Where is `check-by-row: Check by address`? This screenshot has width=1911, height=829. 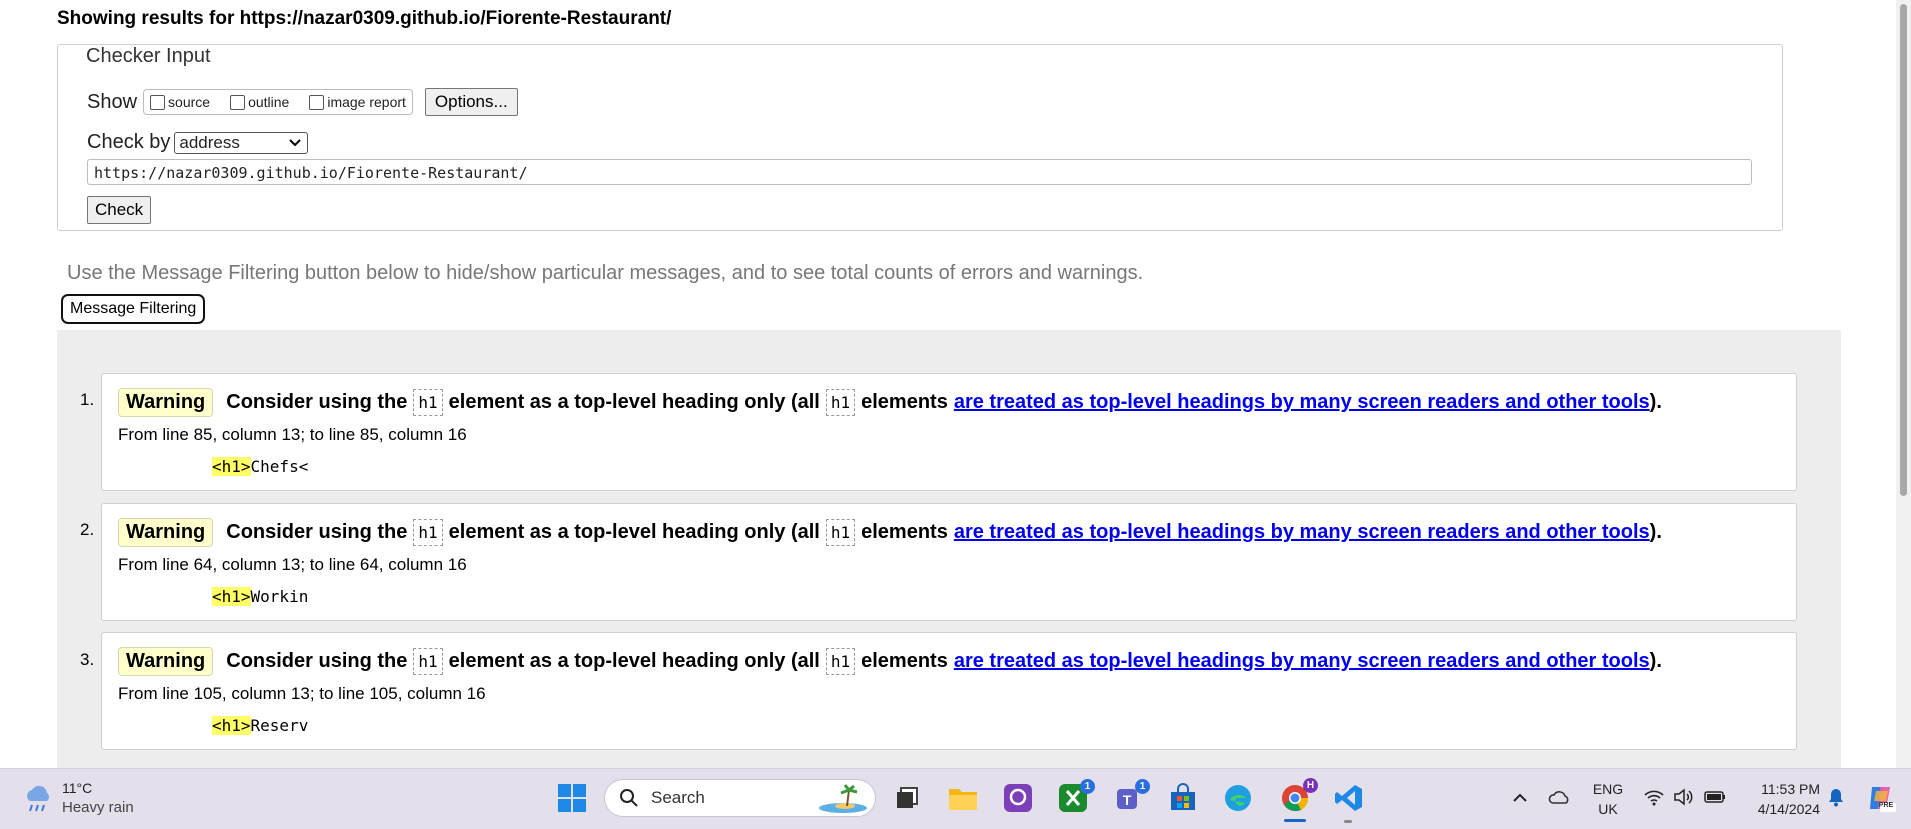
check-by-row: Check by address is located at coordinates (198, 142).